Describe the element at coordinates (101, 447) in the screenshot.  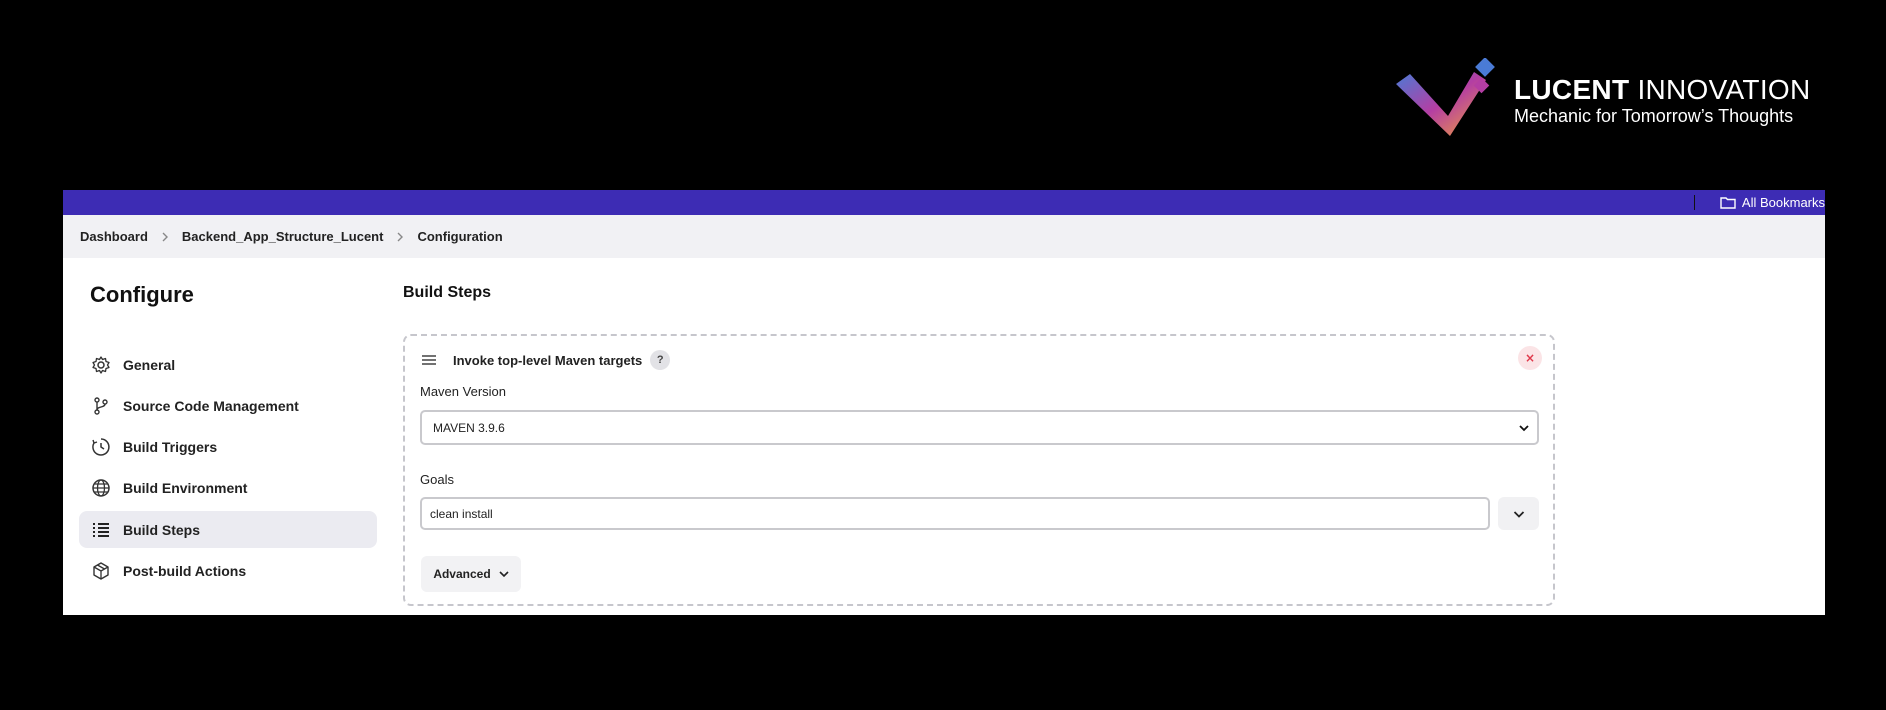
I see `clock-icon` at that location.